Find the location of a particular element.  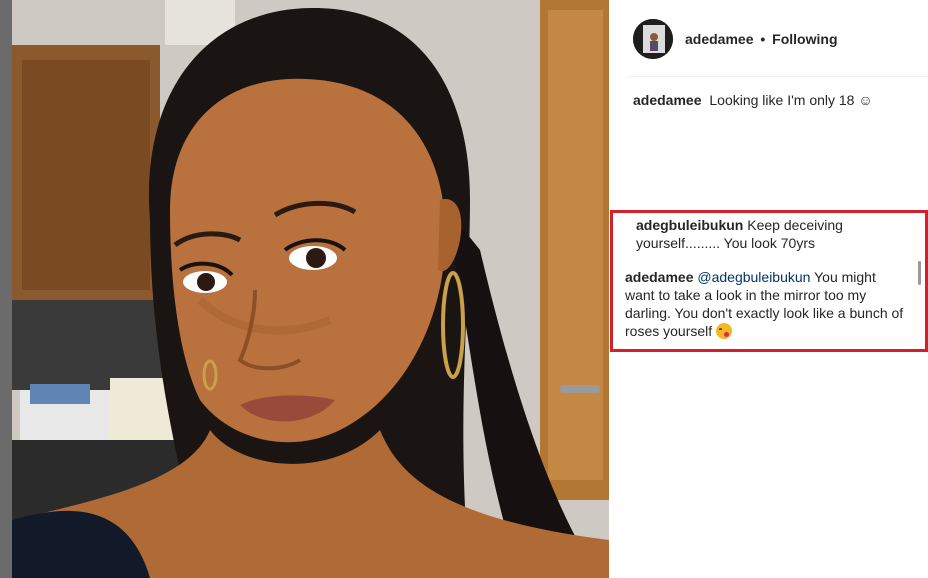

comment-author: adegbuleibukun is located at coordinates (689, 225).